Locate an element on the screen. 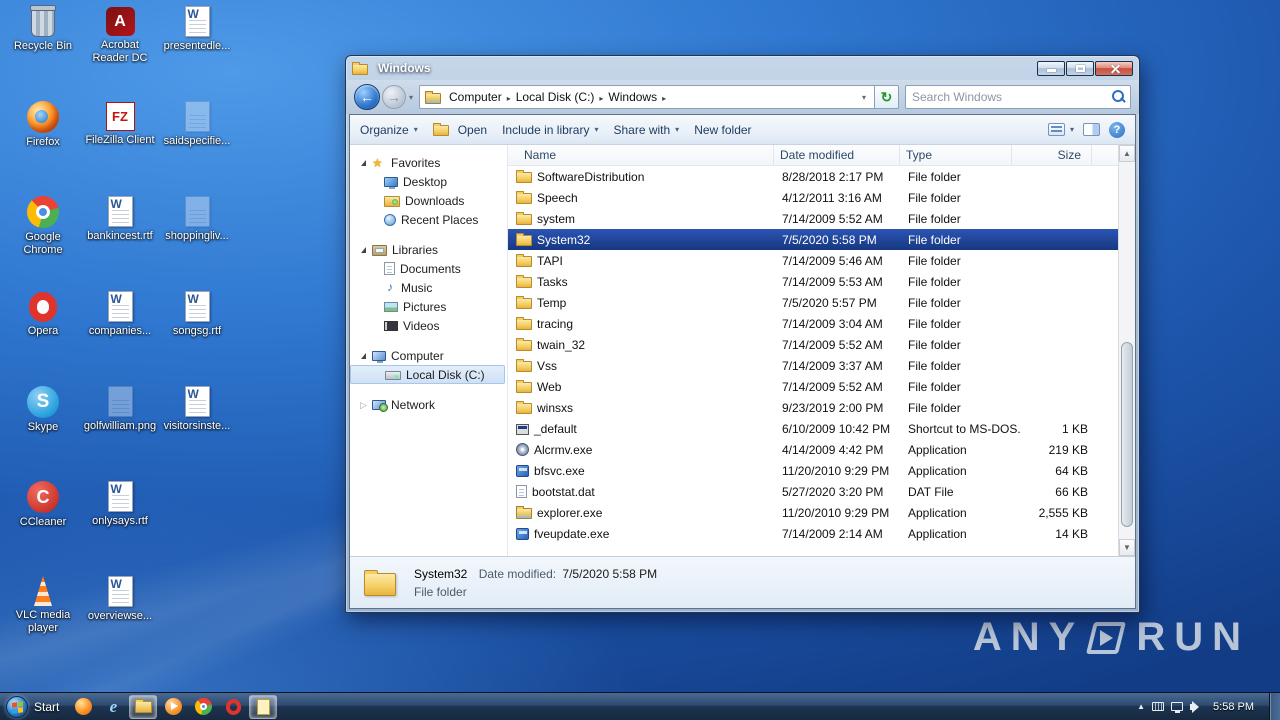  desktop-icon-vlc-media-player: VLC media player is located at coordinates (43, 605).